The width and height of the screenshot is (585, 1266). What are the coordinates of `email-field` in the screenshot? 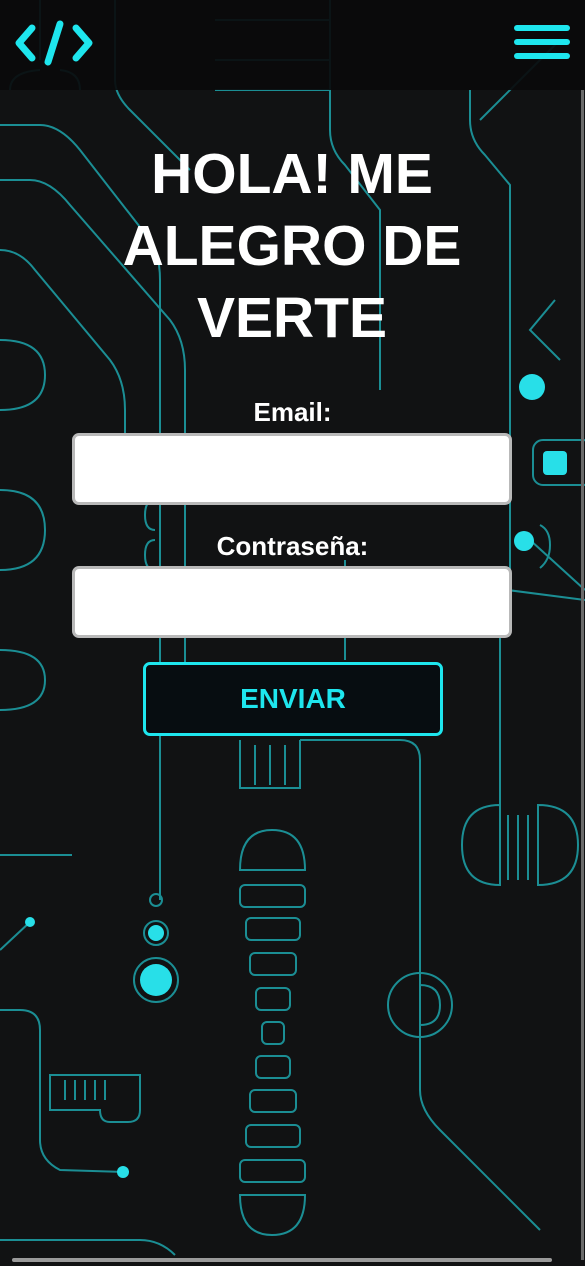 It's located at (292, 469).